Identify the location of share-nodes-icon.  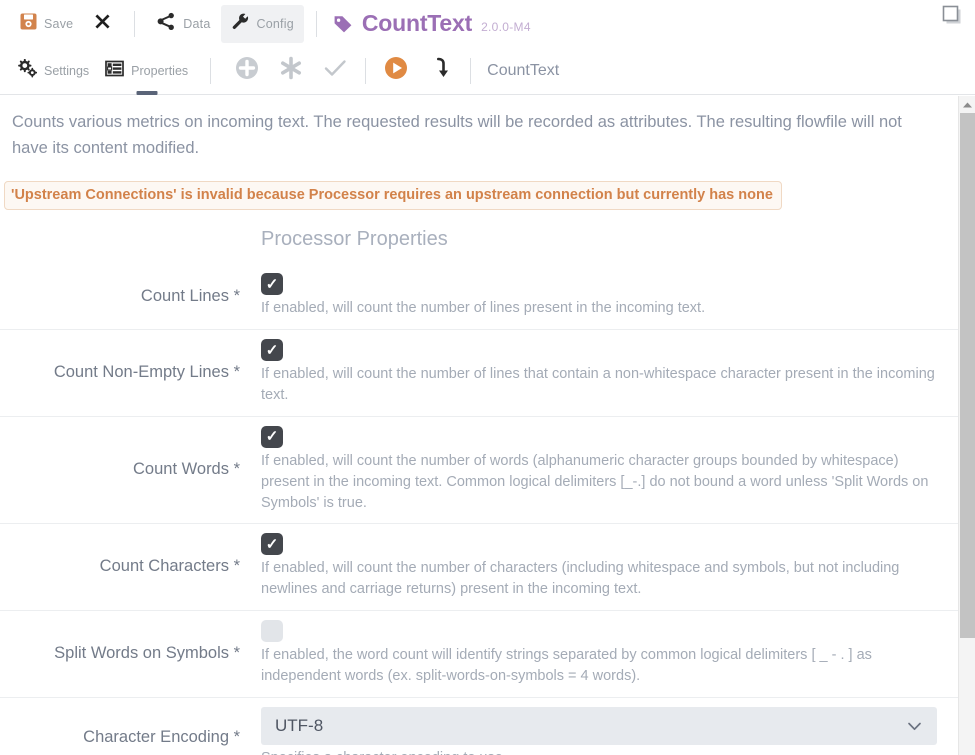
(166, 24).